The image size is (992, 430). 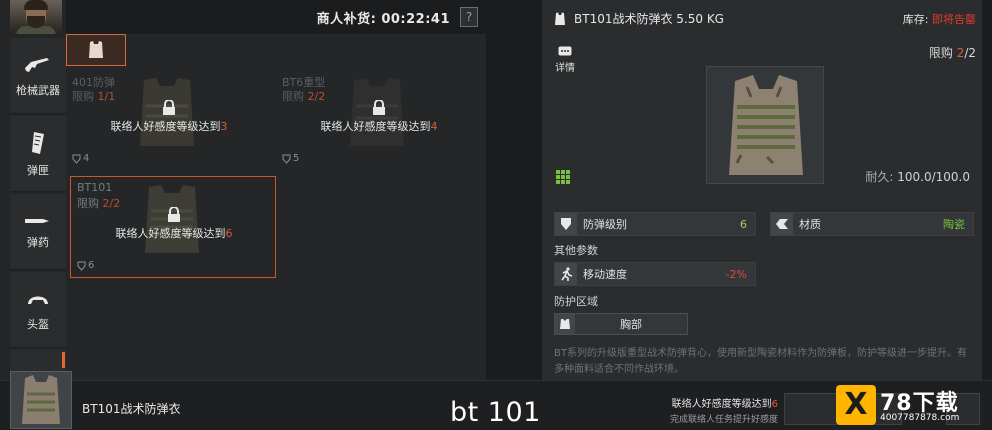 I want to click on stat-move-speed: 移动速度 -2%, so click(x=655, y=274).